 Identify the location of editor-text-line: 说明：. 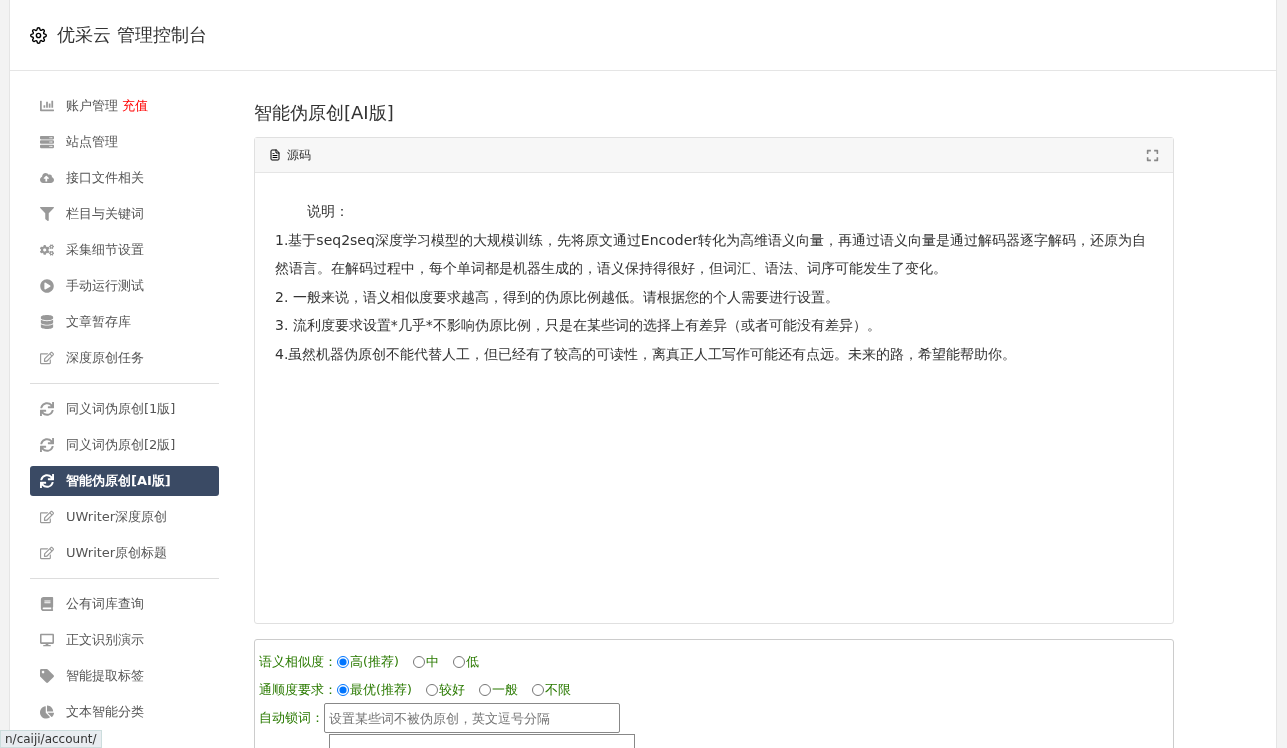
(328, 211).